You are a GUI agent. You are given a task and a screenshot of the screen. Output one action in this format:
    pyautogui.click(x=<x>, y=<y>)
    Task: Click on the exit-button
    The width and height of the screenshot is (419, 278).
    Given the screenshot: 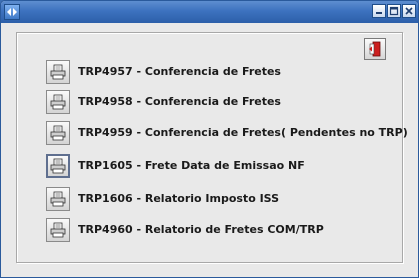 What is the action you would take?
    pyautogui.click(x=375, y=49)
    